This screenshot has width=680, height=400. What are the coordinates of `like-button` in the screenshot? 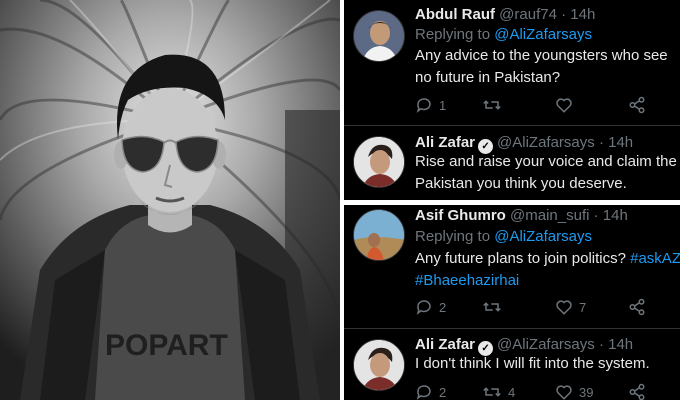 It's located at (564, 105).